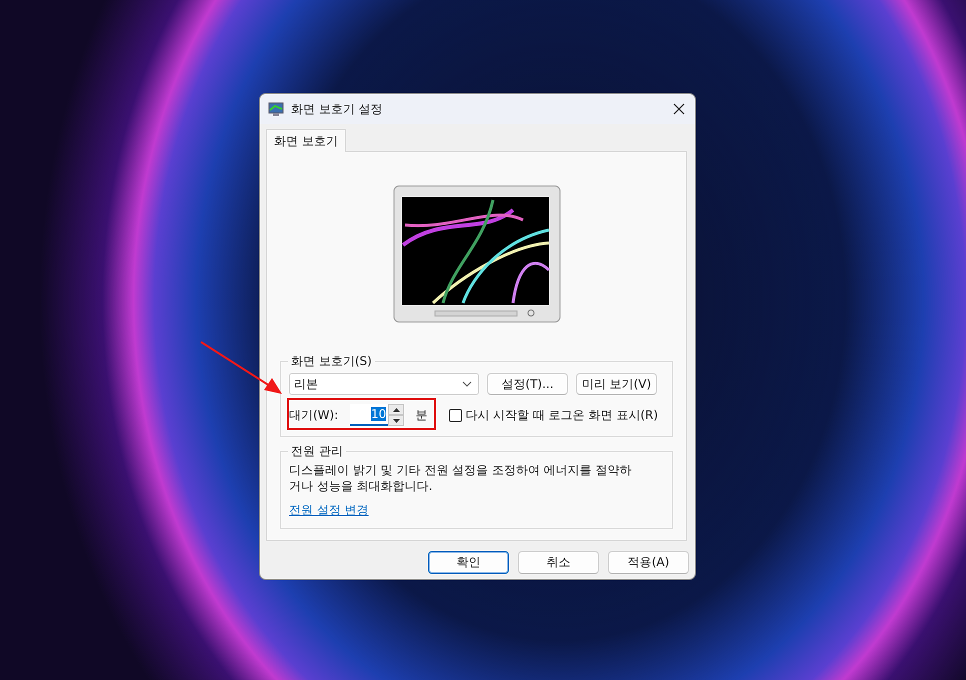 The width and height of the screenshot is (966, 680). What do you see at coordinates (369, 415) in the screenshot?
I see `wait-minutes-field: 10` at bounding box center [369, 415].